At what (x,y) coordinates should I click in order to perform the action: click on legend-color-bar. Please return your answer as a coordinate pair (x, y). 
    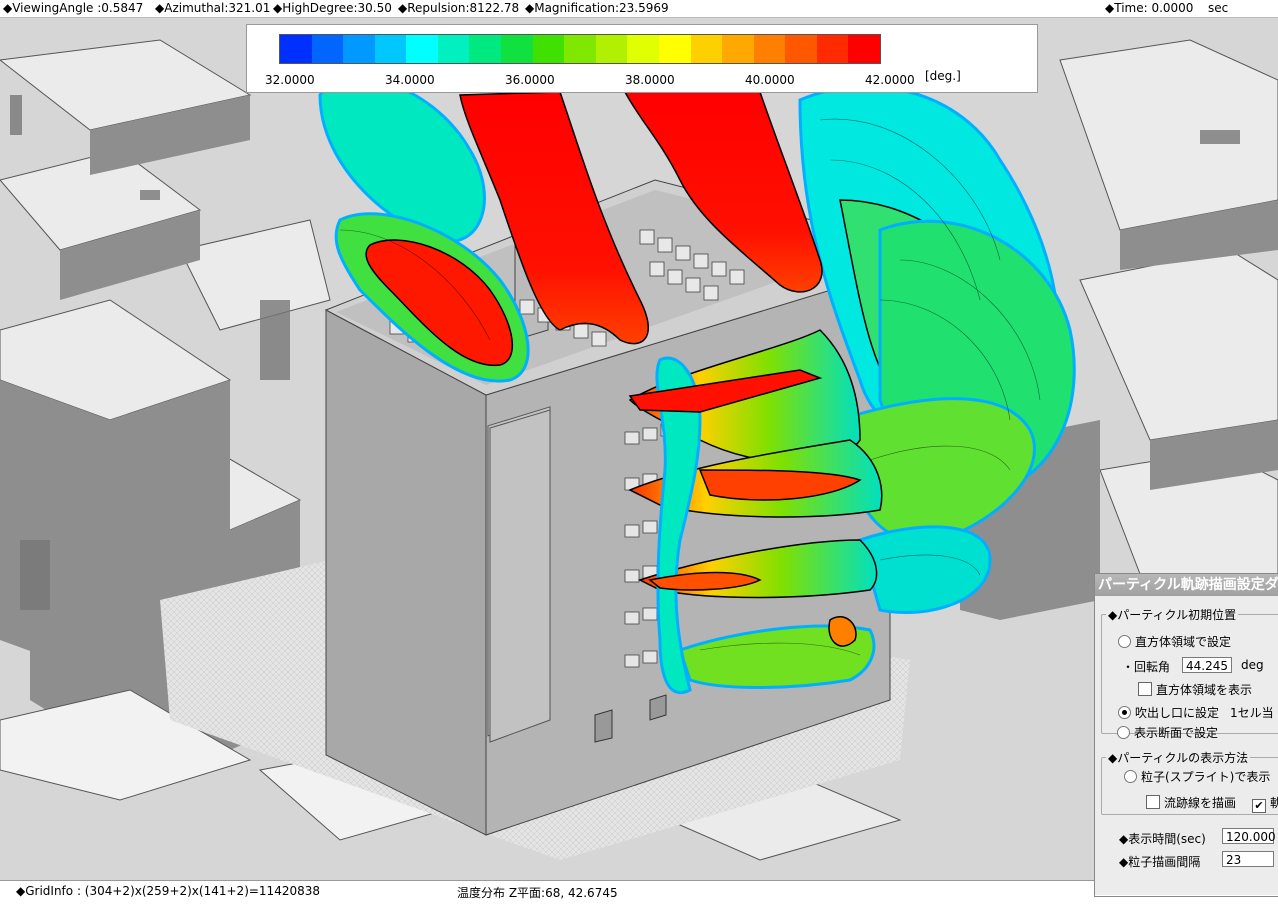
    Looking at the image, I should click on (580, 49).